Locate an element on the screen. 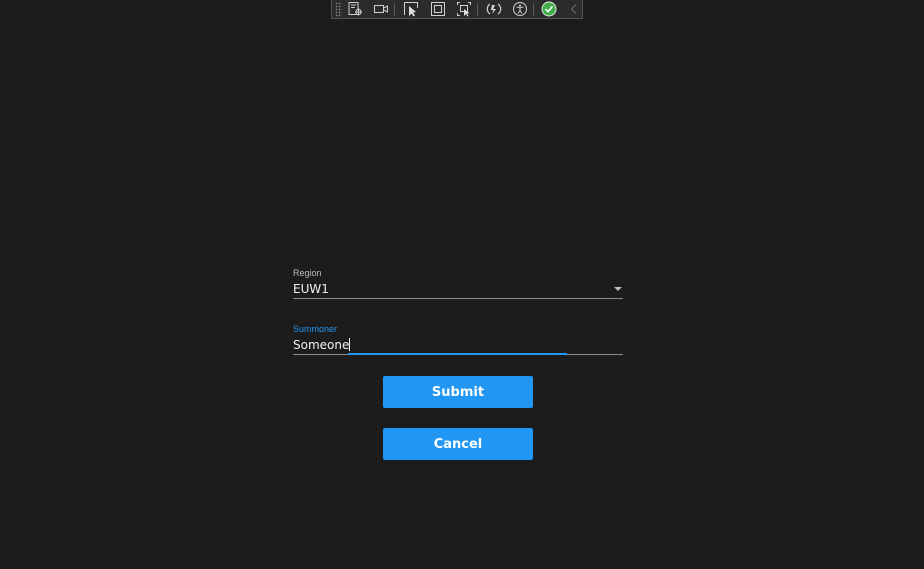  region-selected-text: EUW1 is located at coordinates (311, 289).